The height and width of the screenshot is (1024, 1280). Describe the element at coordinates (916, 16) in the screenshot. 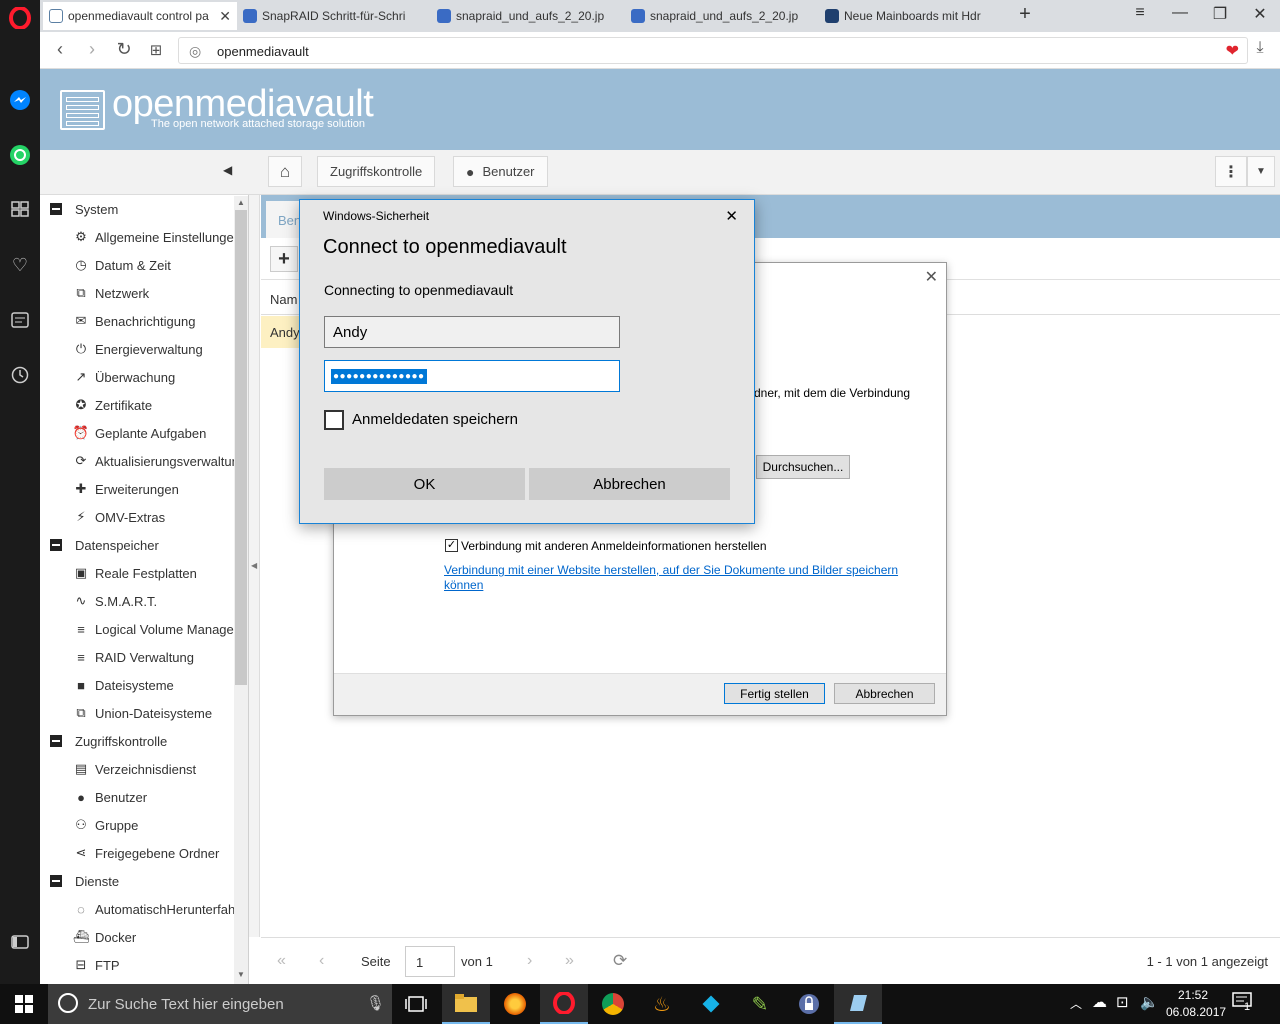

I see `tab-mainboards: Neue Mainboards mit Hdr` at that location.